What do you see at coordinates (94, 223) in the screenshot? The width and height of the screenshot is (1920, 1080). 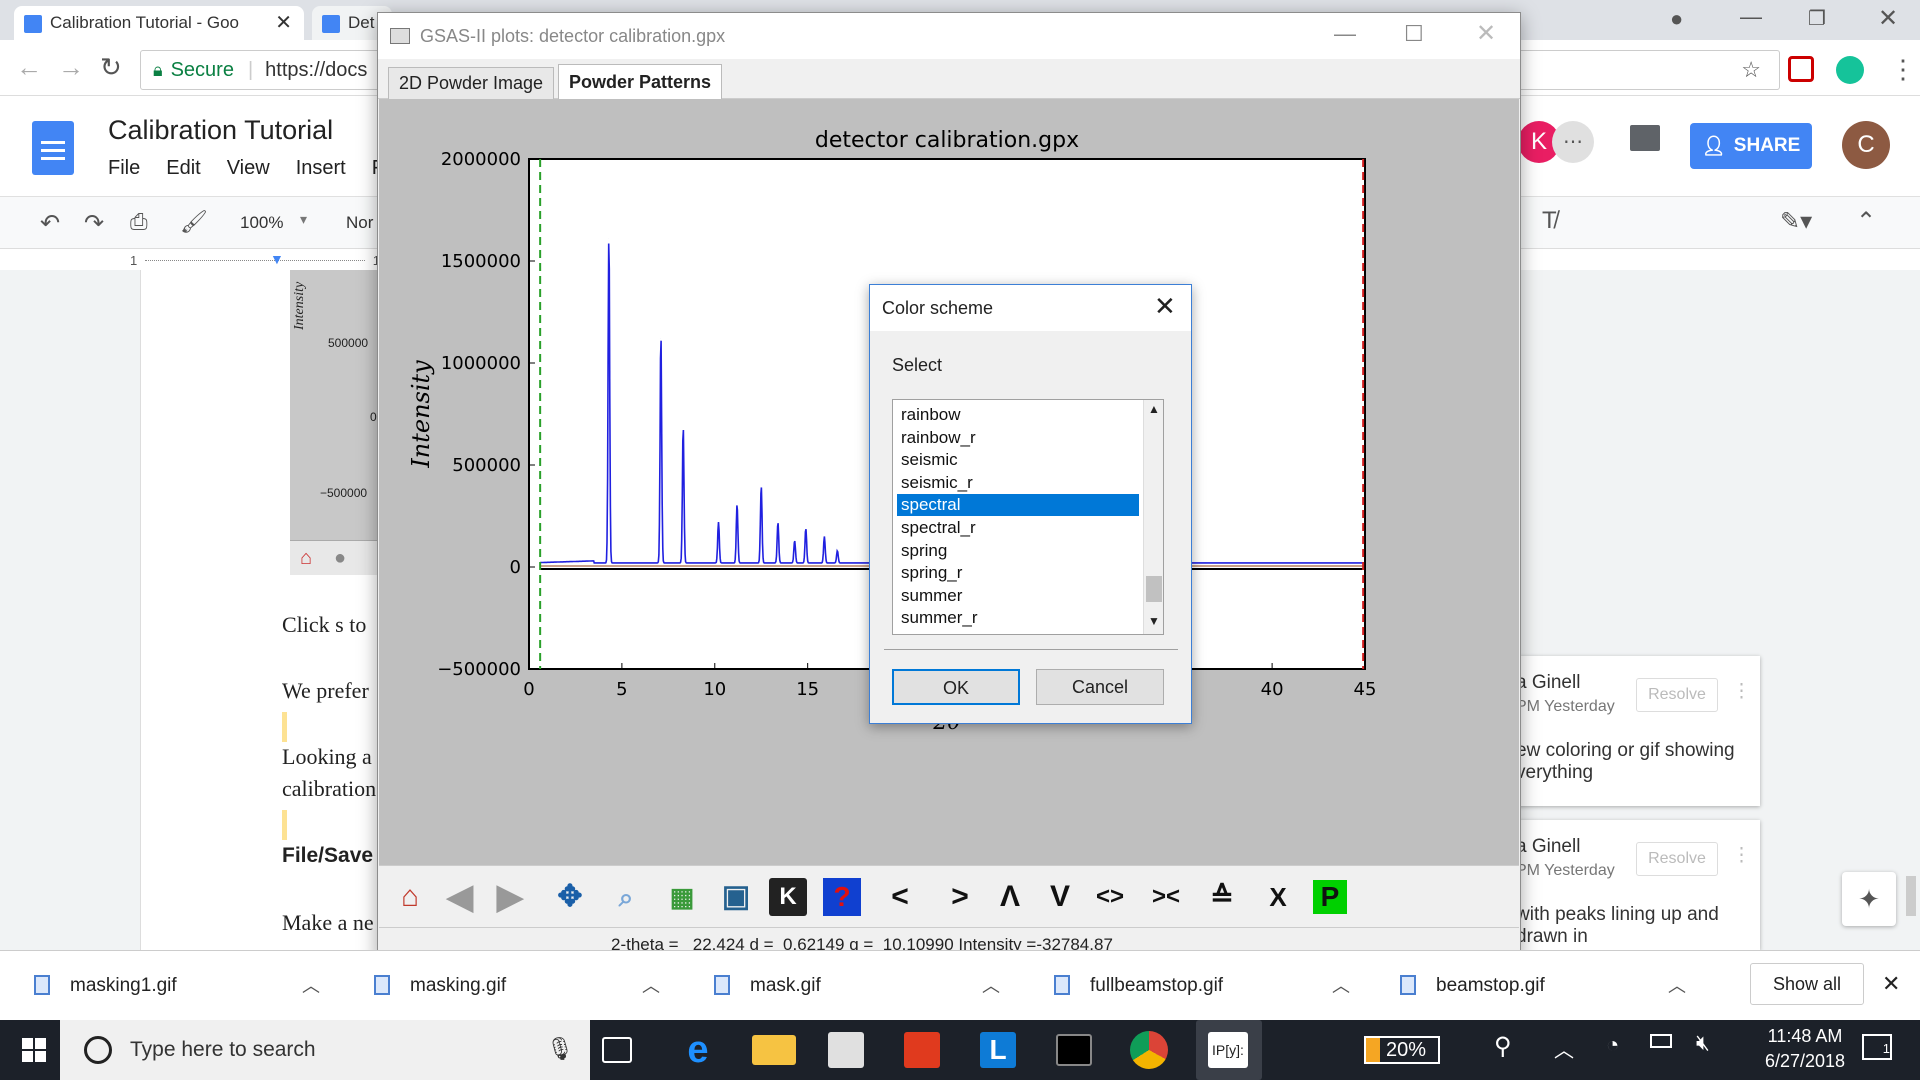 I see `redo-icon: ↷` at bounding box center [94, 223].